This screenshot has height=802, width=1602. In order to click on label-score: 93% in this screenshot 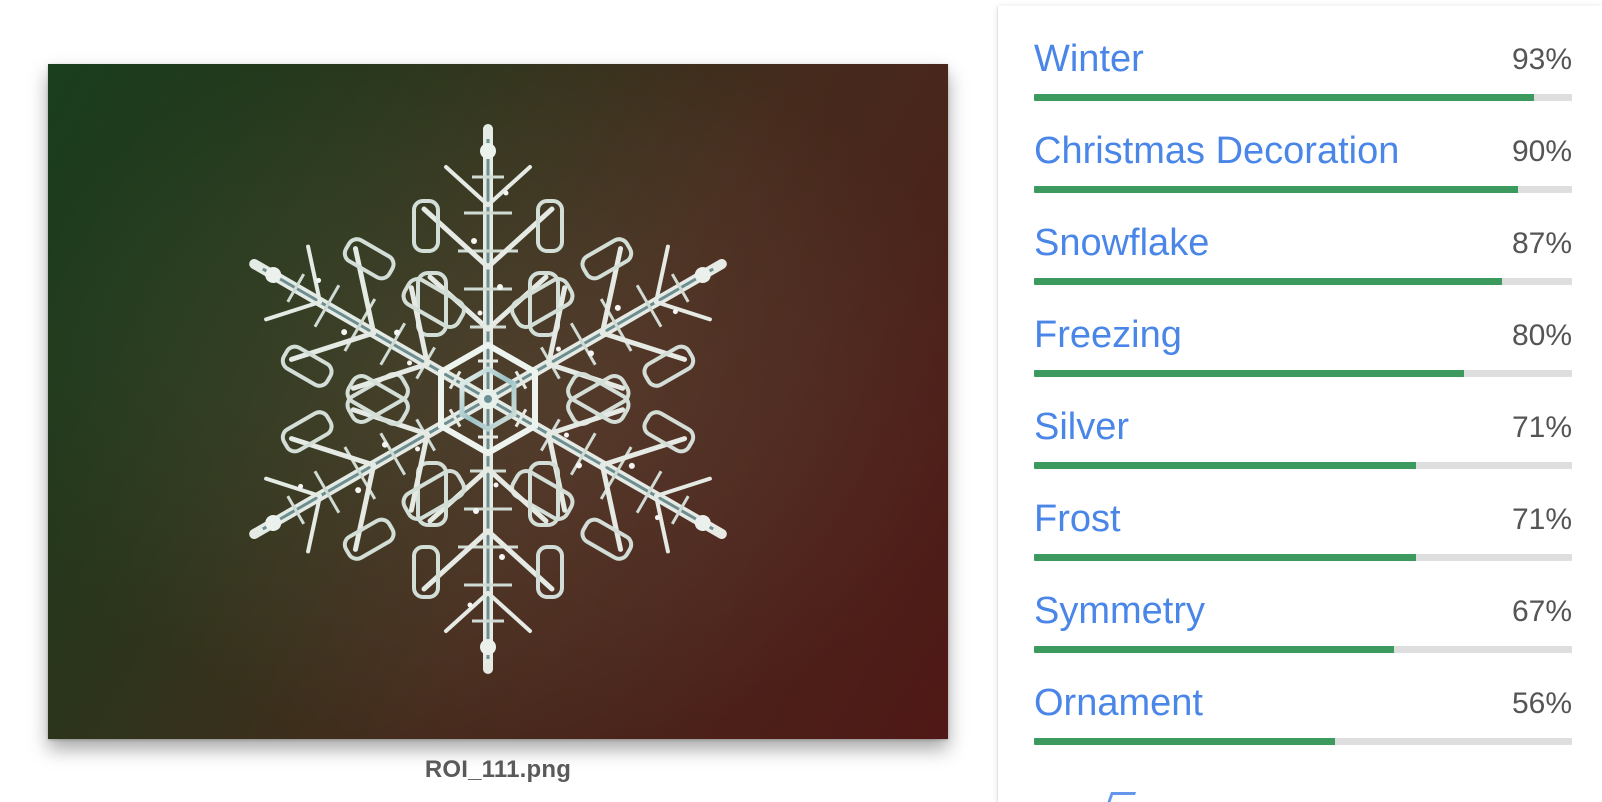, I will do `click(1541, 59)`.